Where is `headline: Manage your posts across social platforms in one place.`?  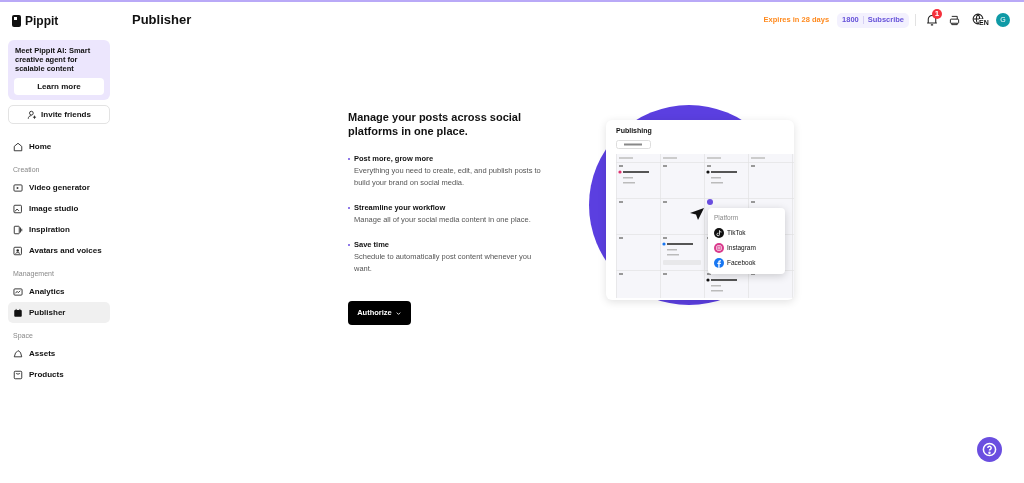 headline: Manage your posts across social platforms in one place. is located at coordinates (435, 124).